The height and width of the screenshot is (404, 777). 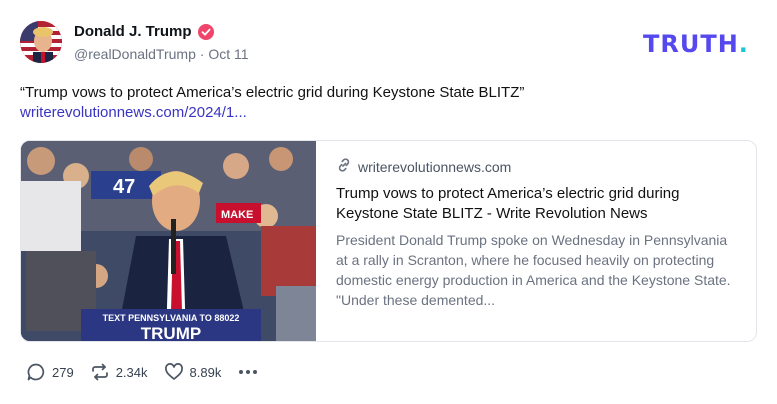 I want to click on post-actions: 279 2.34k 8.89k, so click(x=142, y=372).